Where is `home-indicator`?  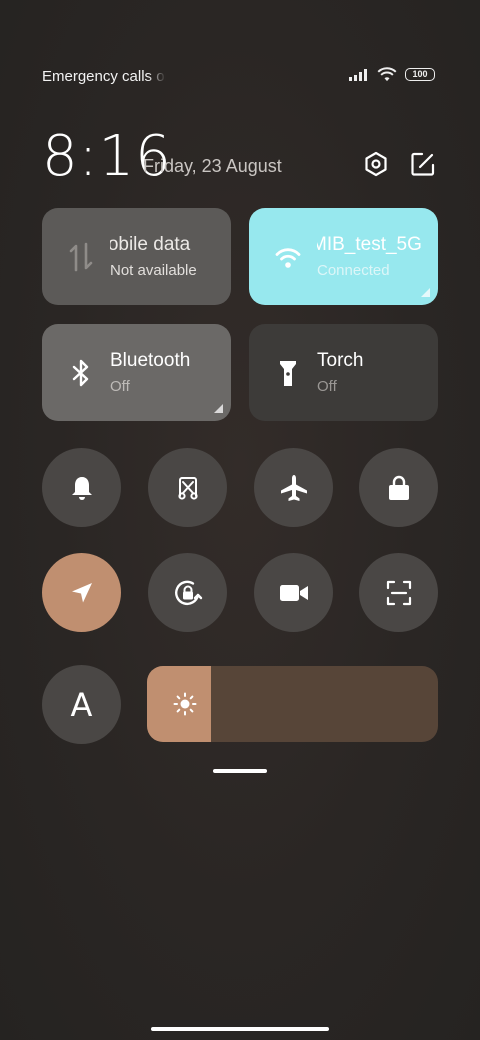 home-indicator is located at coordinates (240, 1029).